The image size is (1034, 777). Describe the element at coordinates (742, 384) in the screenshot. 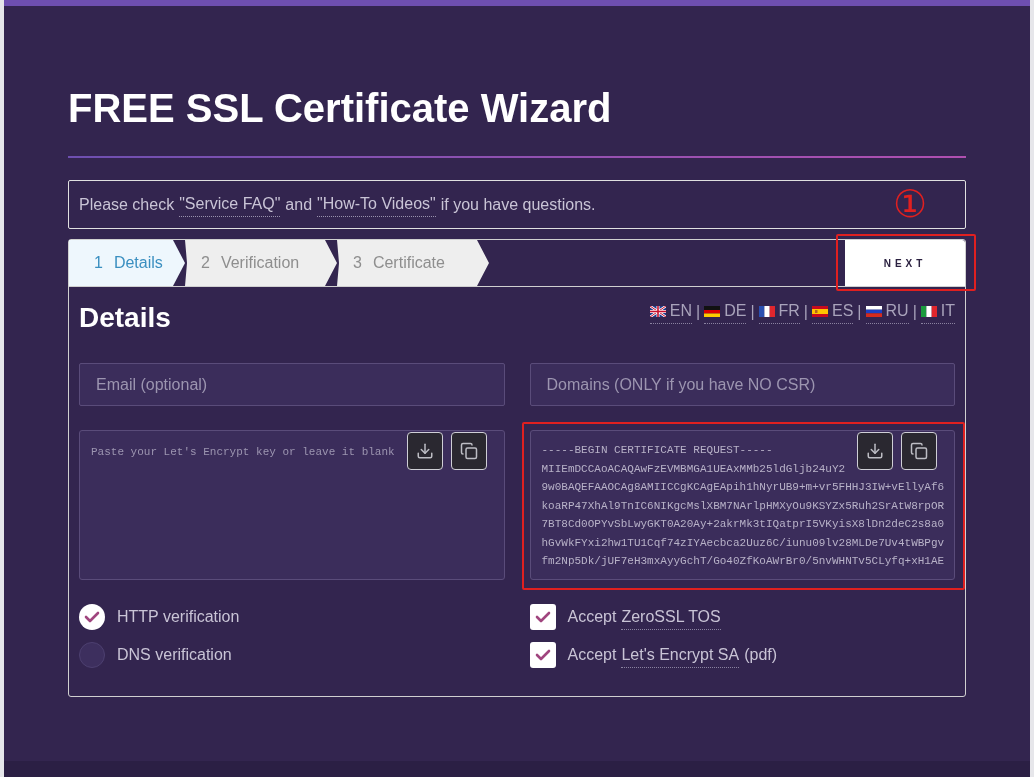

I see `domains-field: Domains (ONLY if you have NO CSR)` at that location.